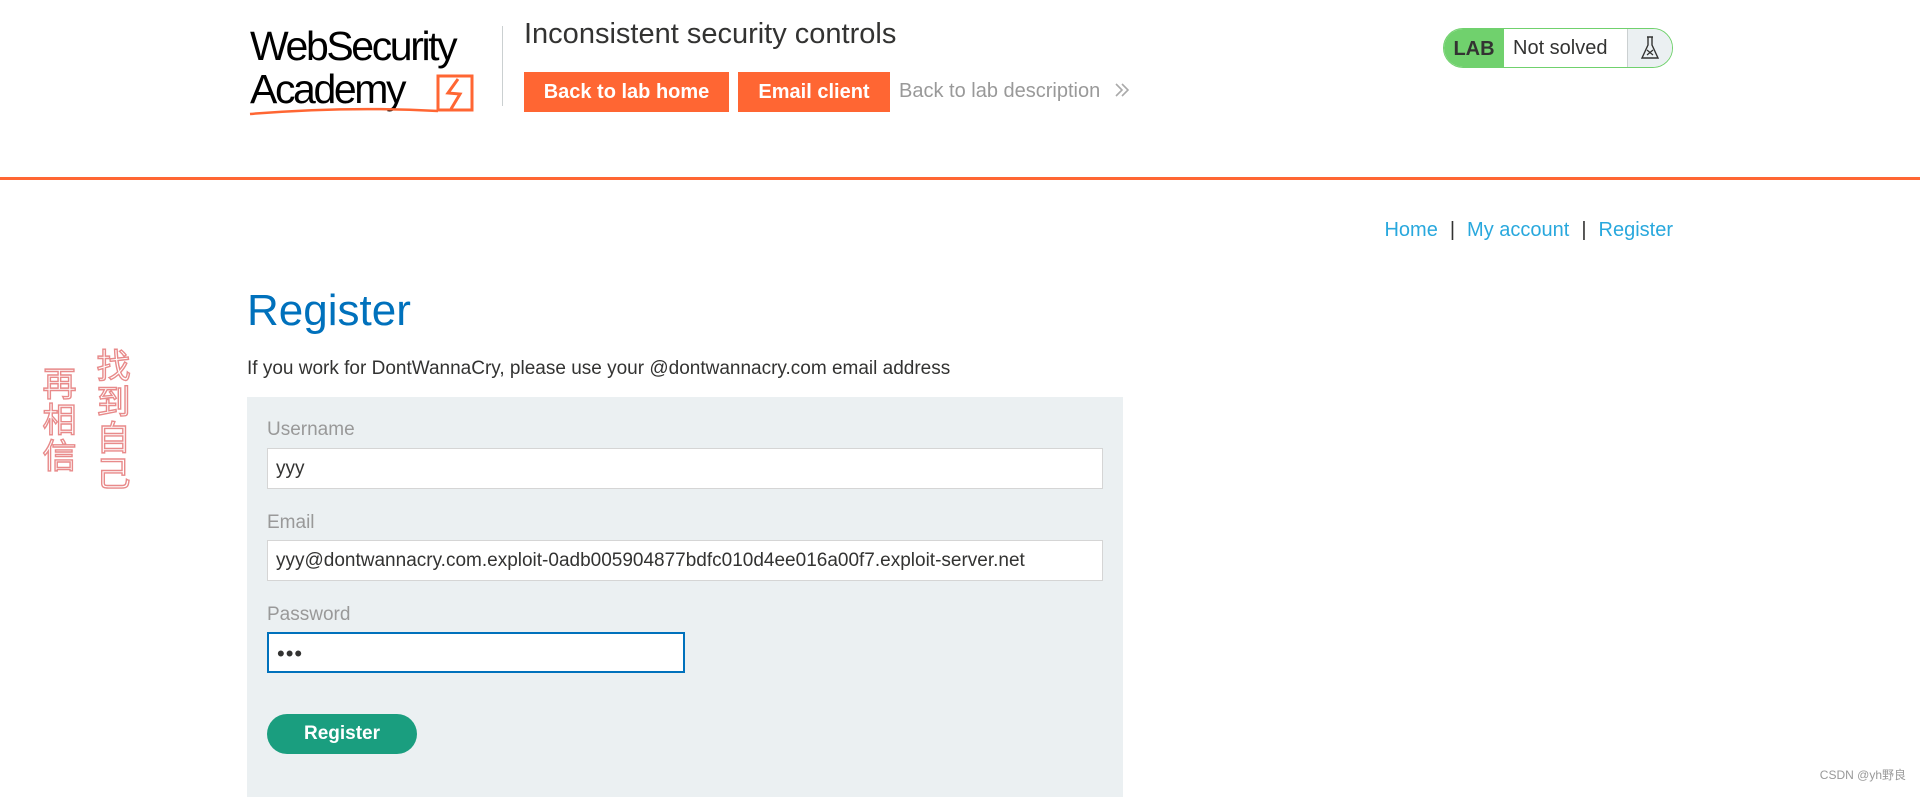 This screenshot has width=1920, height=797. What do you see at coordinates (1122, 90) in the screenshot?
I see `double-chevron-right-icon` at bounding box center [1122, 90].